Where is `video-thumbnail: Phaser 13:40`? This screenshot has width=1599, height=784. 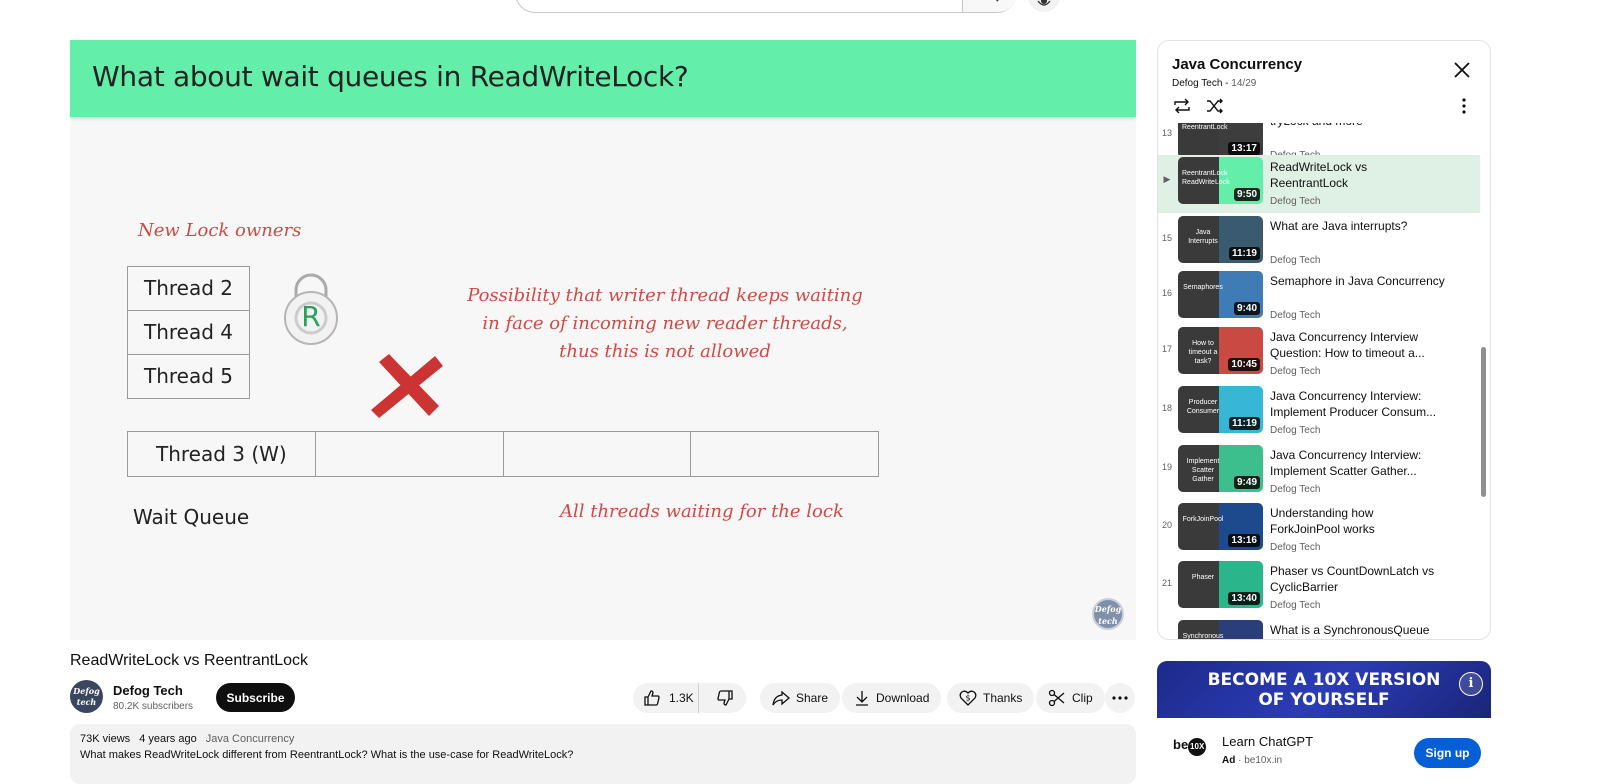
video-thumbnail: Phaser 13:40 is located at coordinates (1220, 584).